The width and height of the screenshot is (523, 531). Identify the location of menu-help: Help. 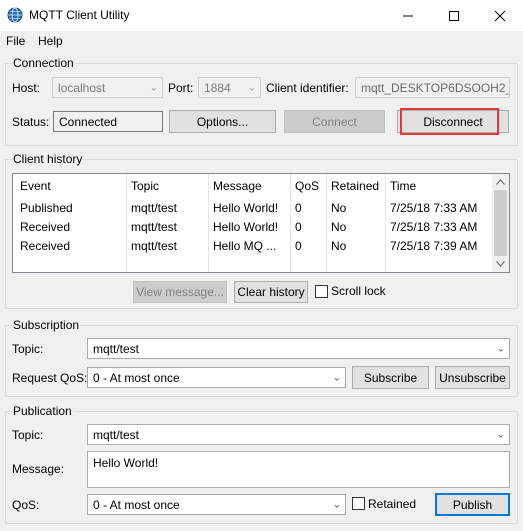
(50, 41).